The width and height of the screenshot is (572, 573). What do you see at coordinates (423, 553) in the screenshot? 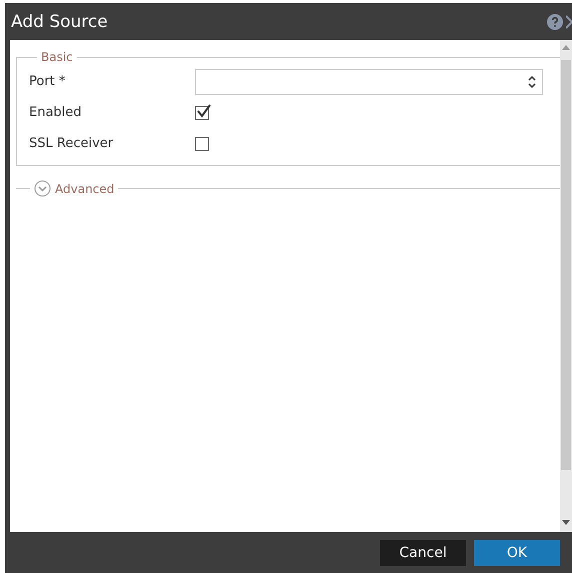
I see `cancel-button: Cancel` at bounding box center [423, 553].